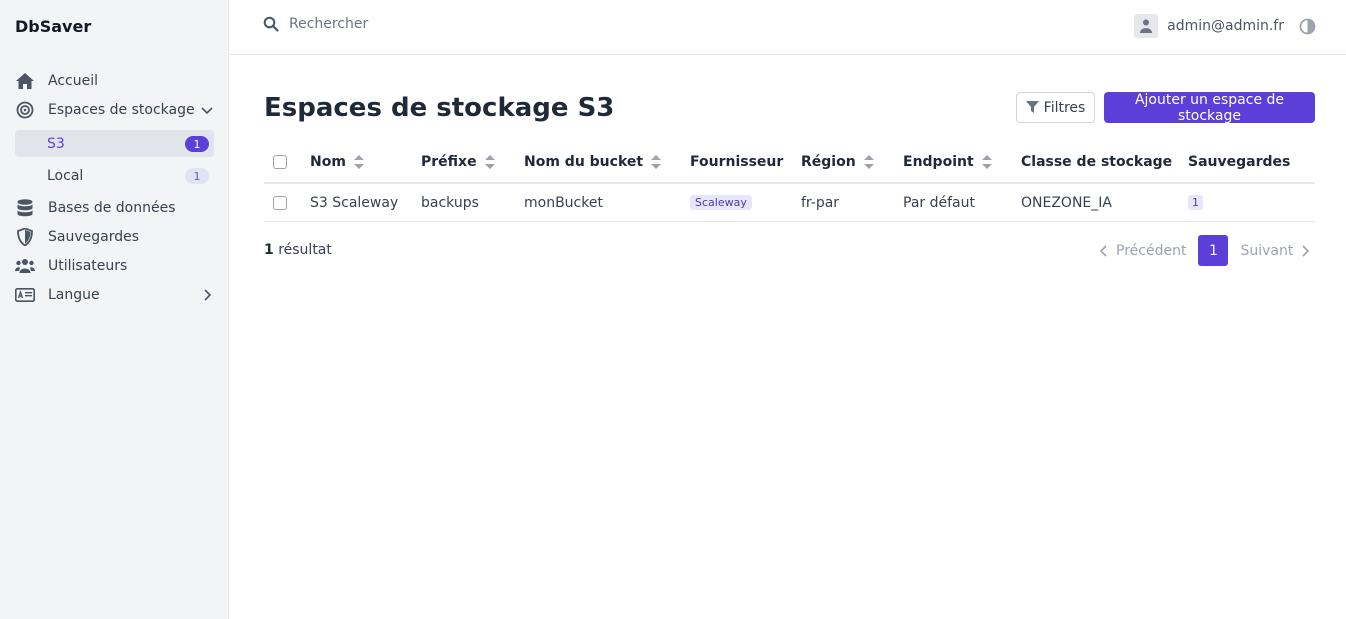 Image resolution: width=1346 pixels, height=619 pixels. Describe the element at coordinates (74, 295) in the screenshot. I see `sidebar-item-label: Langue` at that location.